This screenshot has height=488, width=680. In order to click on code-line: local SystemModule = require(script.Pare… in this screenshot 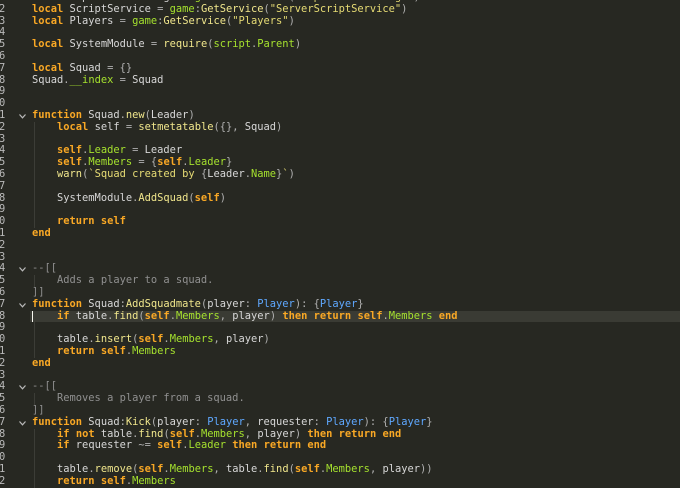, I will do `click(355, 44)`.